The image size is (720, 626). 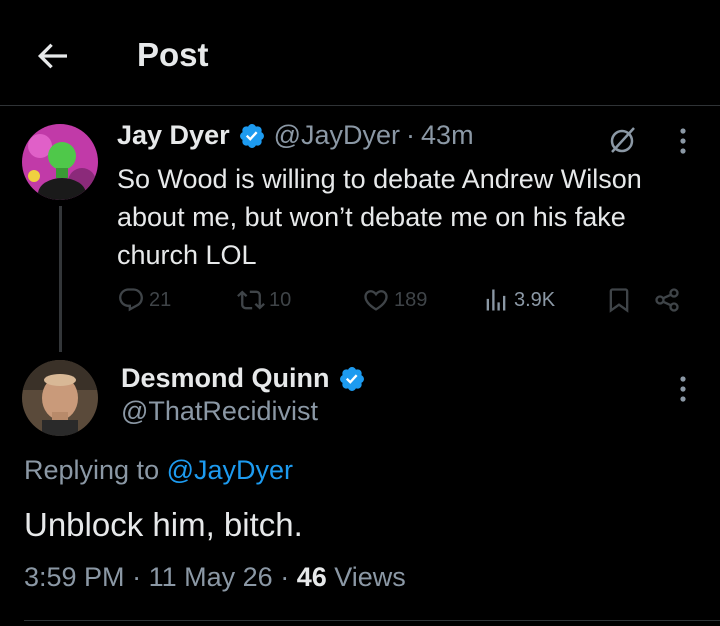 What do you see at coordinates (173, 54) in the screenshot?
I see `page-title: Post` at bounding box center [173, 54].